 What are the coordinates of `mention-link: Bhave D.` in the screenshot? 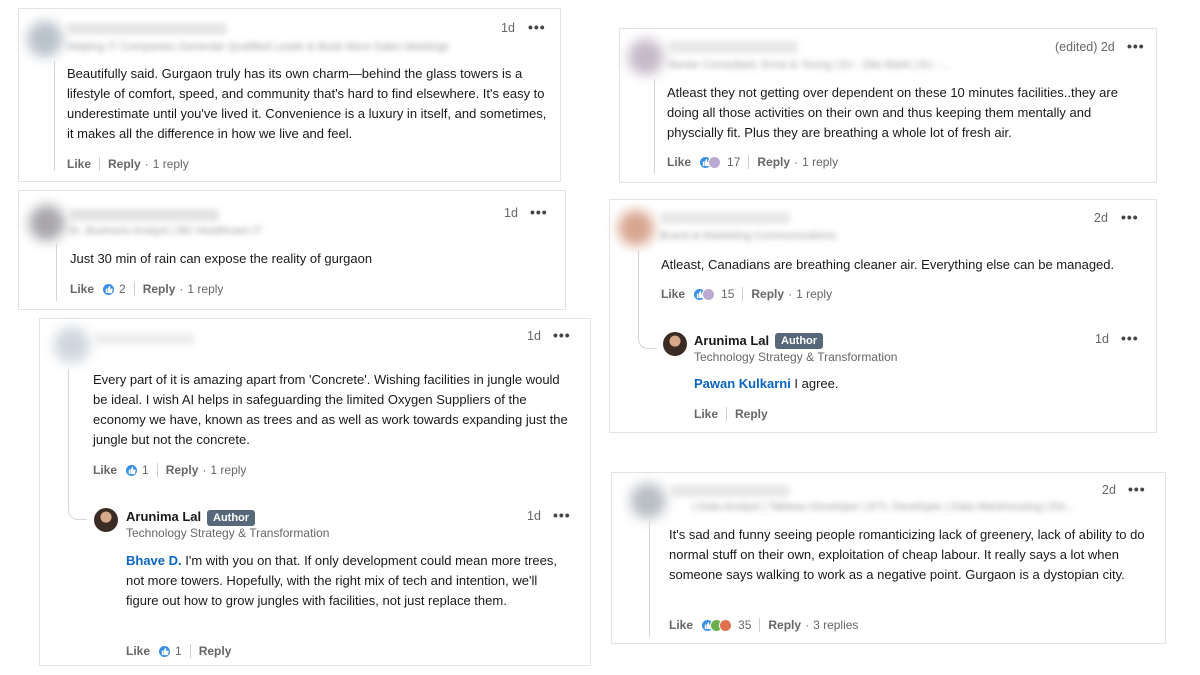 It's located at (154, 560).